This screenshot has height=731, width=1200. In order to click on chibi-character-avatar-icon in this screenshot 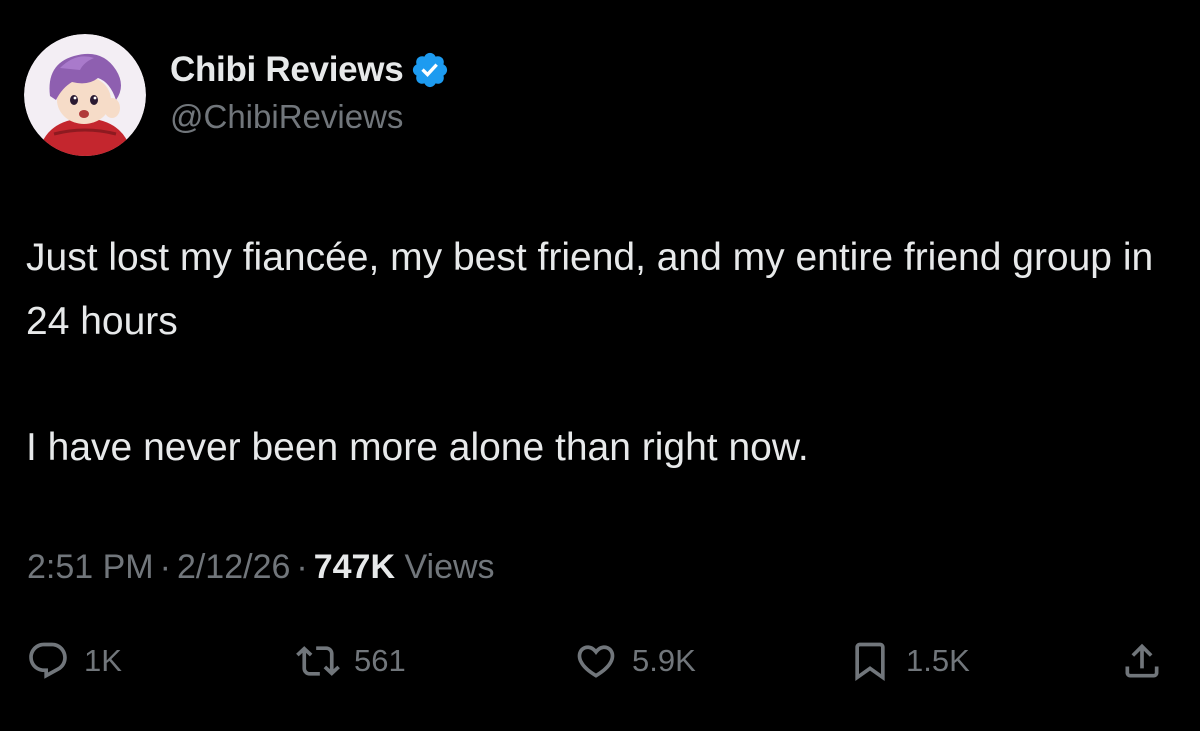, I will do `click(85, 95)`.